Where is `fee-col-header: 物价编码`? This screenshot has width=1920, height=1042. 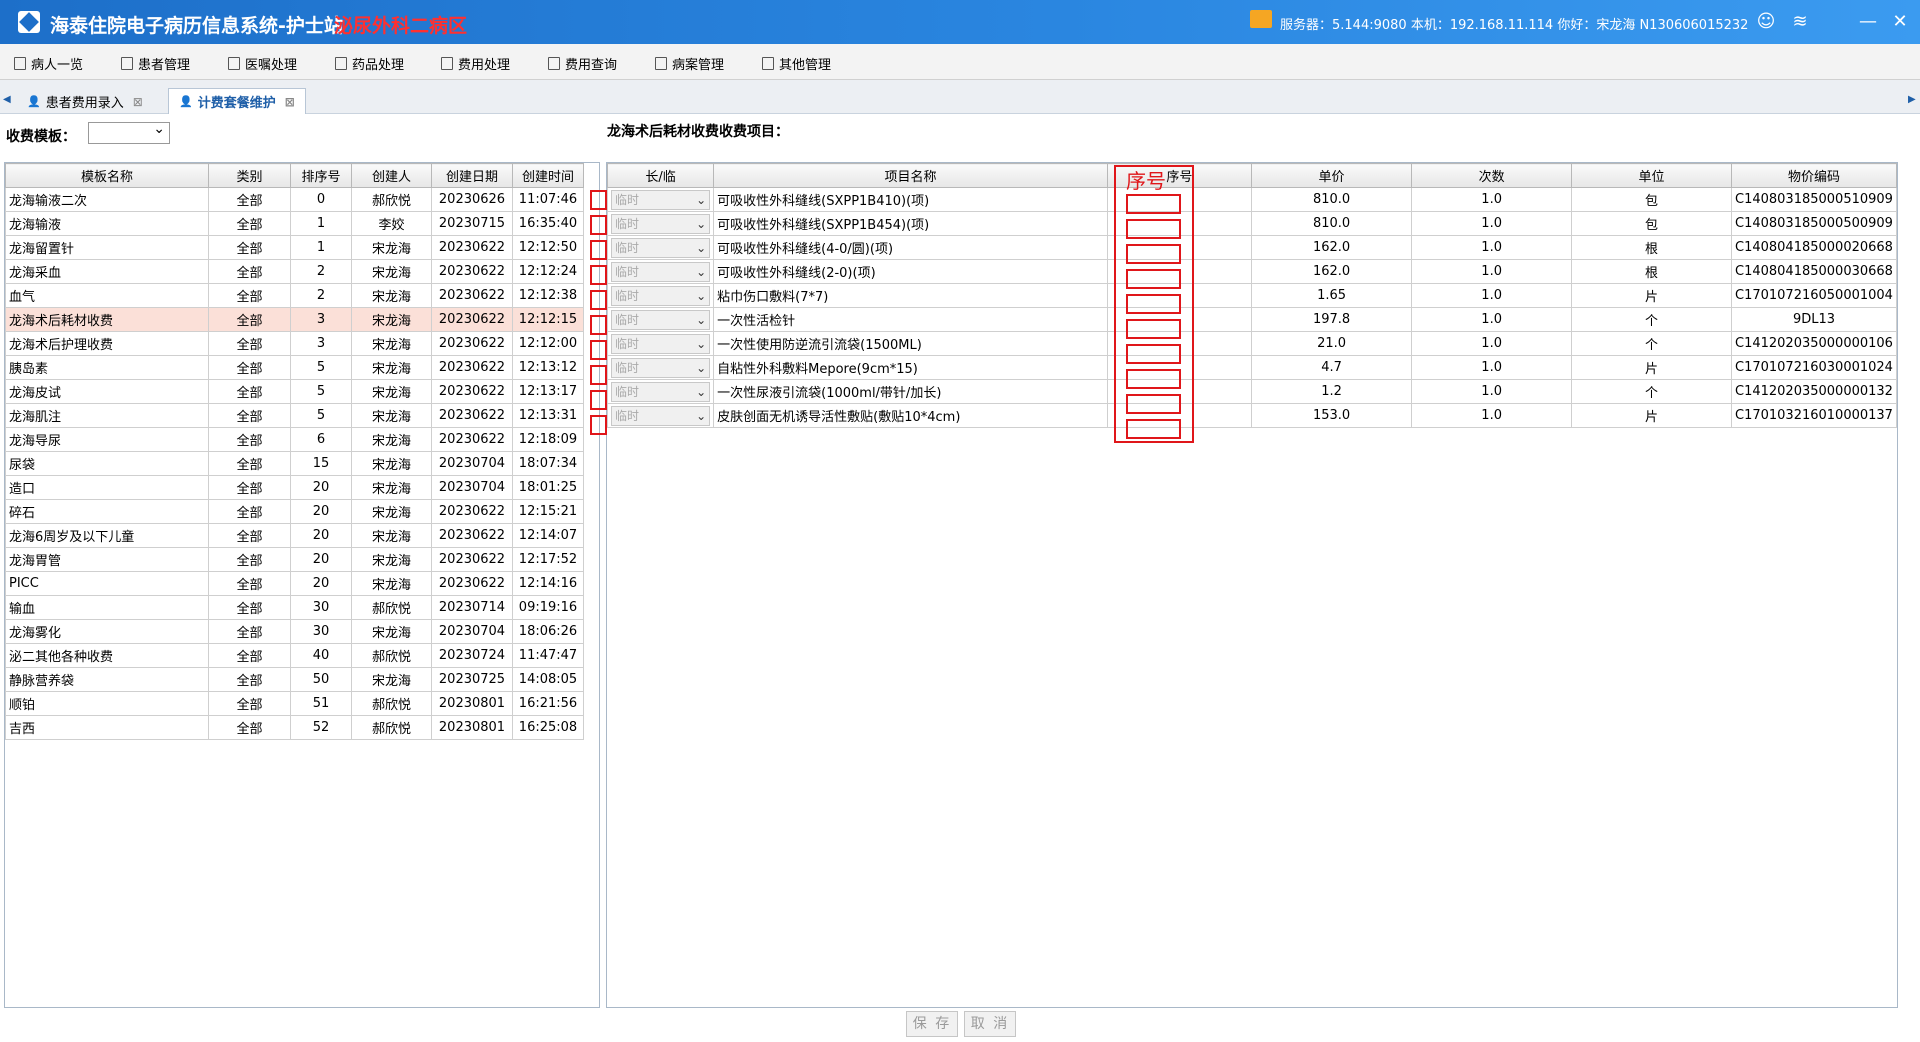 fee-col-header: 物价编码 is located at coordinates (1814, 175).